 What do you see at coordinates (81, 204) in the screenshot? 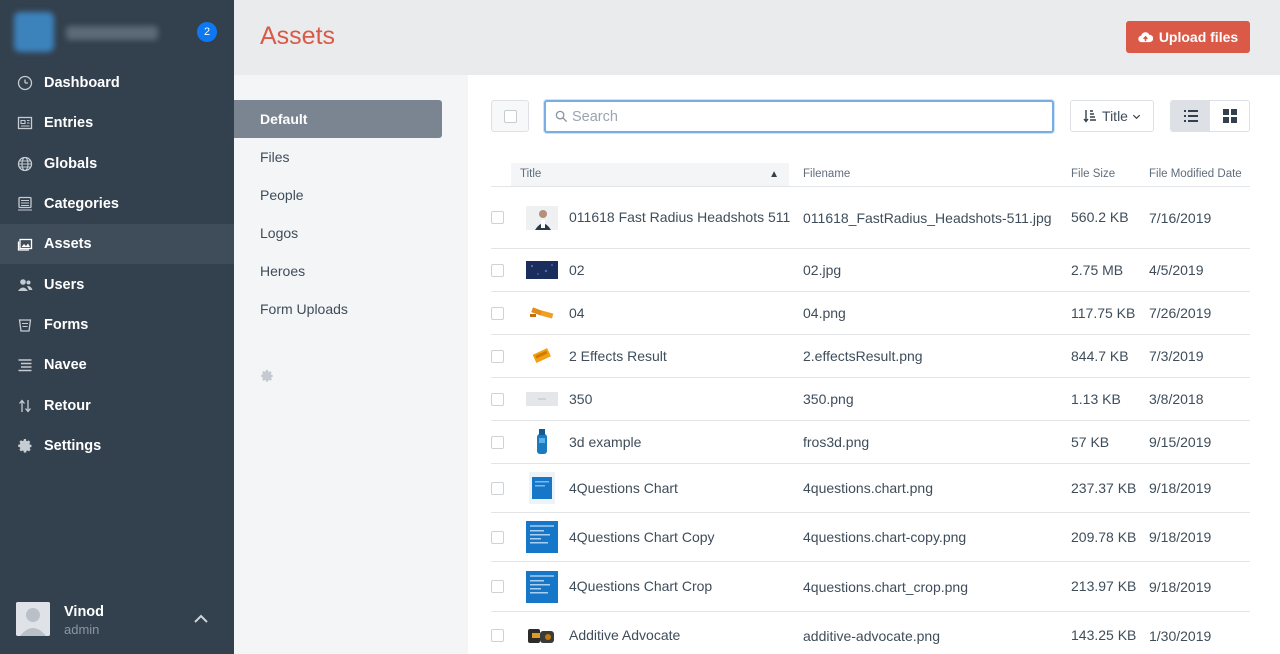
I see `nav-item-label: Categories` at bounding box center [81, 204].